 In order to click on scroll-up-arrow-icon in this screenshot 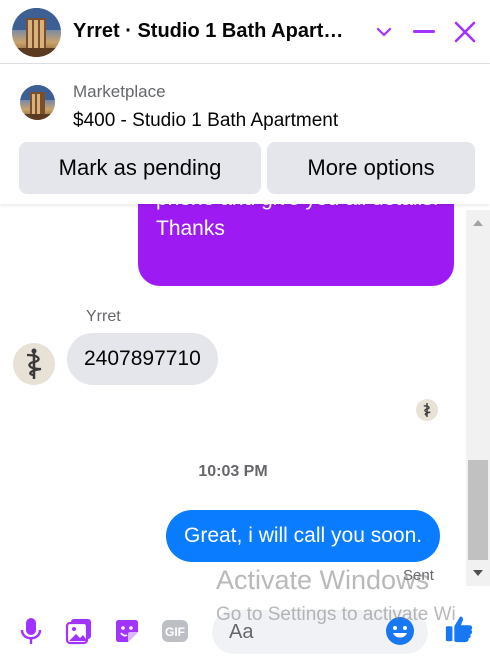, I will do `click(478, 223)`.